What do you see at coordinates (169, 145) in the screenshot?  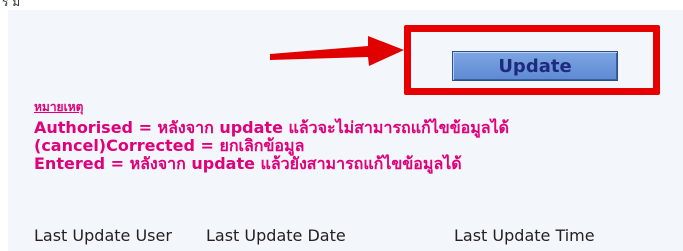 I see `note-line-corrected: (cancel)Corrected = ยกเลิกข้อมูล` at bounding box center [169, 145].